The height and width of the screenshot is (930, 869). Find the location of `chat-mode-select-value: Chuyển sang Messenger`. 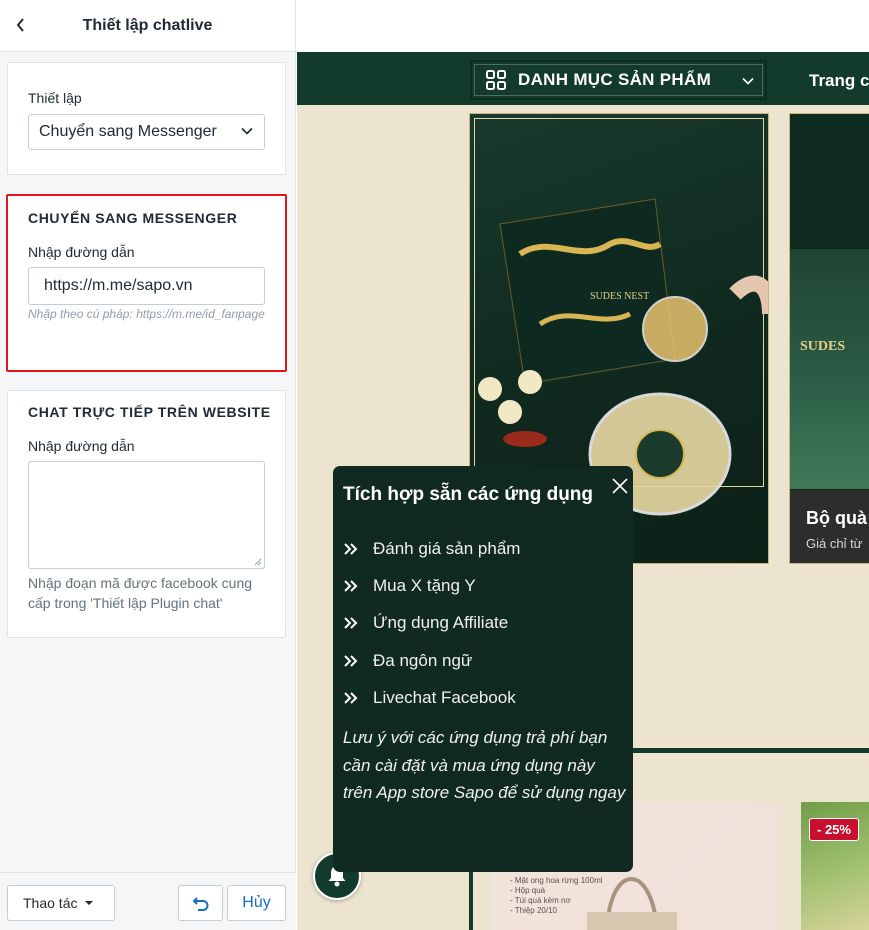

chat-mode-select-value: Chuyển sang Messenger is located at coordinates (128, 131).